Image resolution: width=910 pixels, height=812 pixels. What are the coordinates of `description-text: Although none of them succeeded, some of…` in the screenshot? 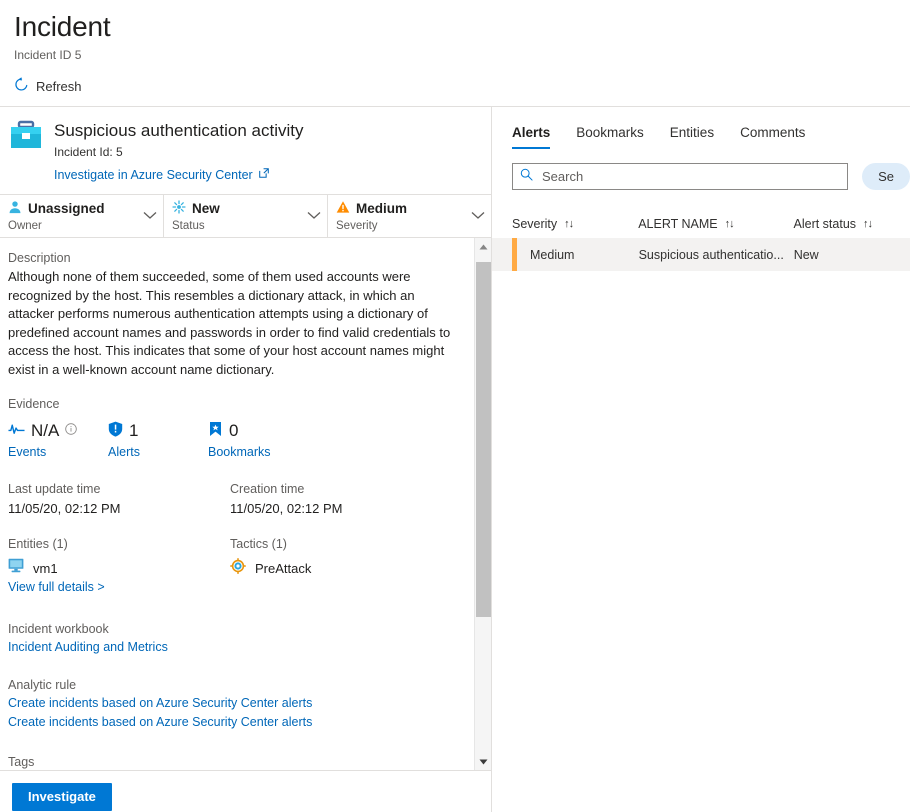 It's located at (229, 323).